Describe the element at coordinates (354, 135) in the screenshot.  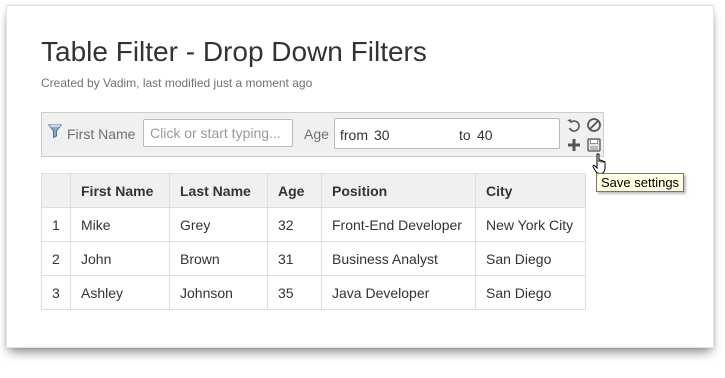
I see `age-from-label: from` at that location.